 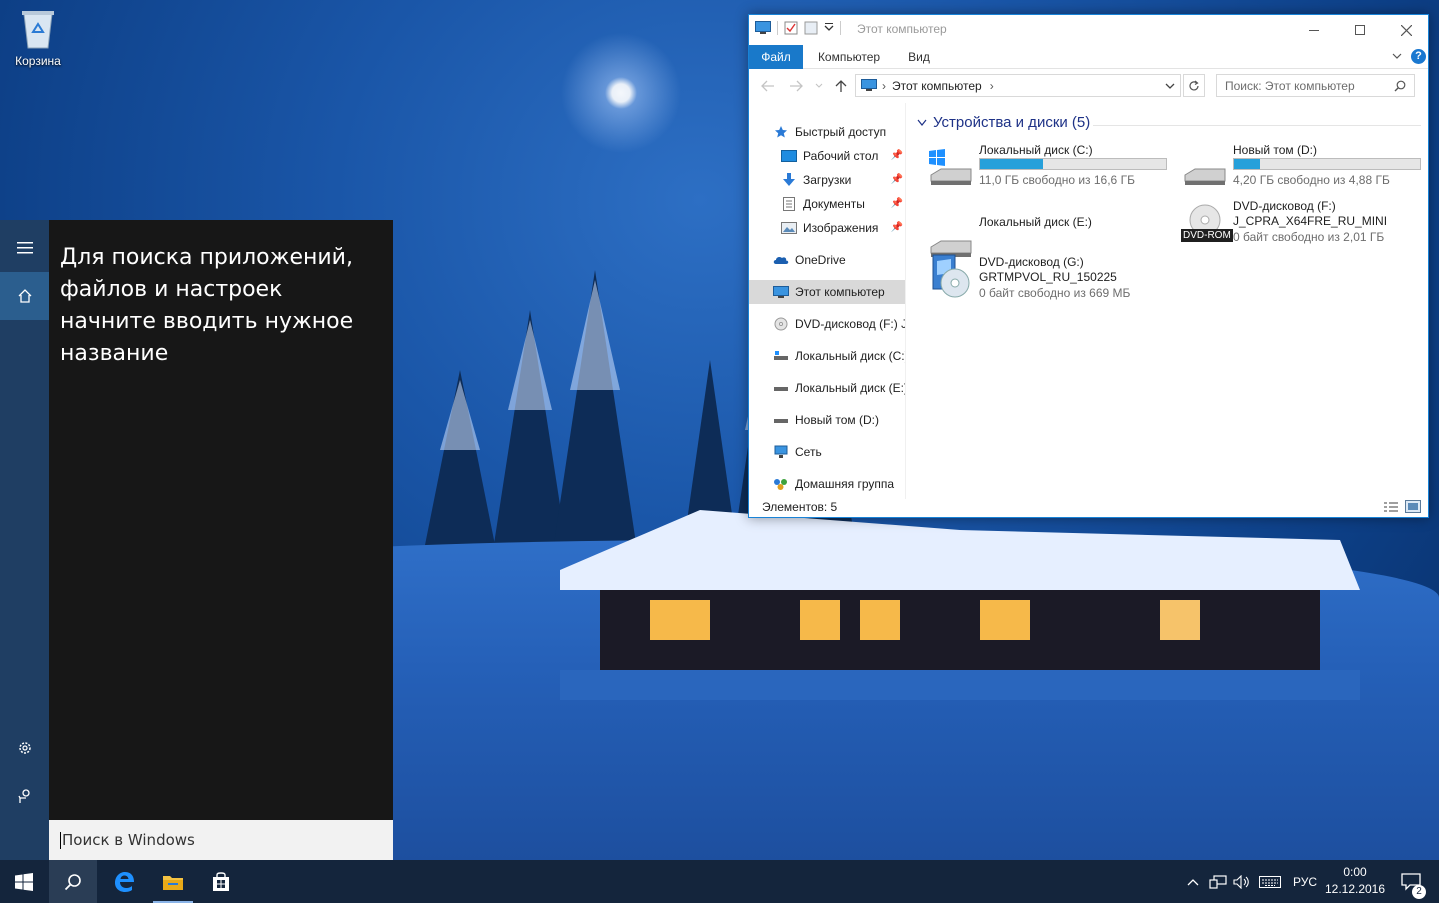 What do you see at coordinates (1170, 86) in the screenshot?
I see `address-dropdown-icon` at bounding box center [1170, 86].